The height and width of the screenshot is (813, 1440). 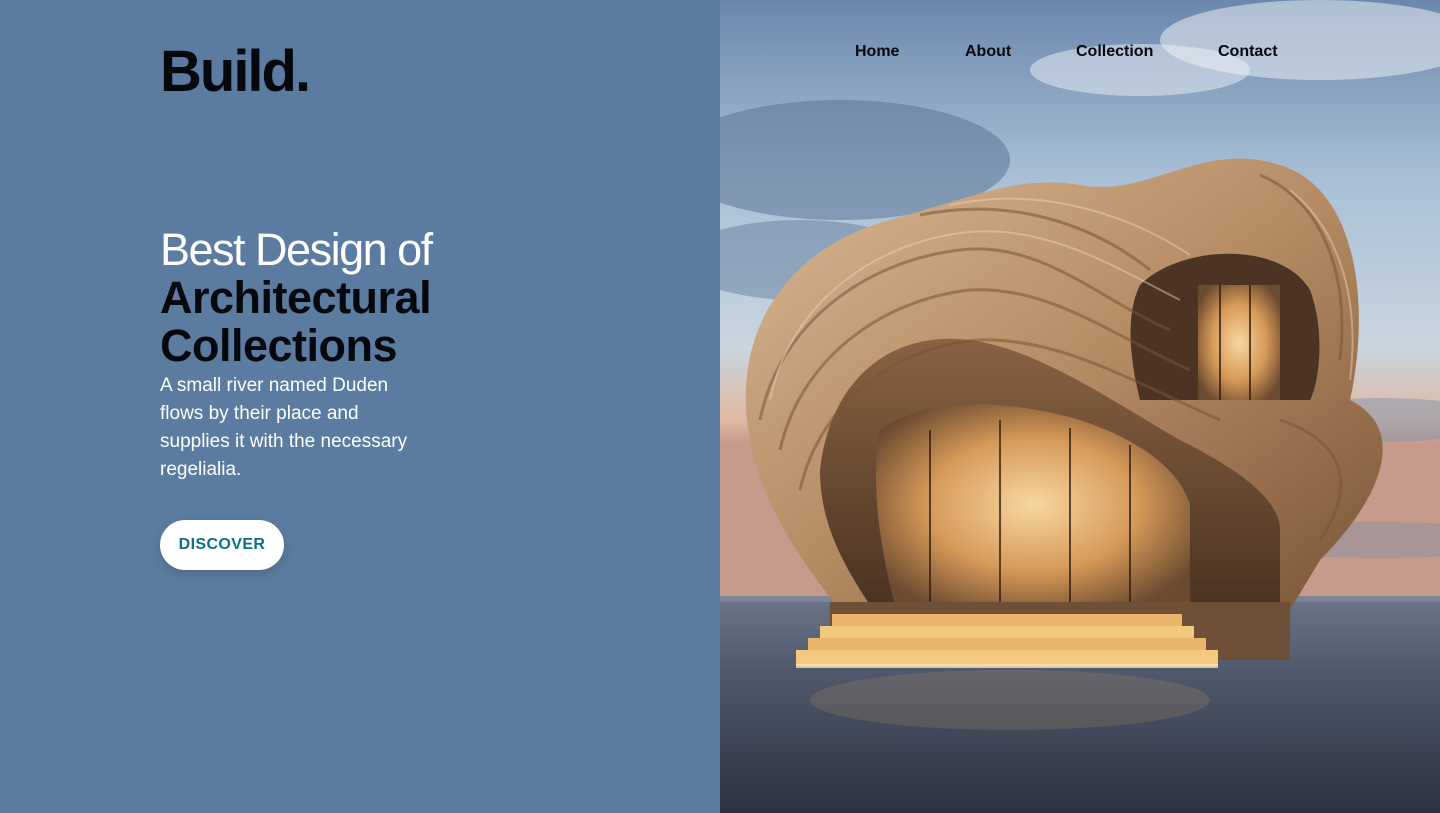 What do you see at coordinates (296, 297) in the screenshot?
I see `hero-title-bold-line1: Architectural` at bounding box center [296, 297].